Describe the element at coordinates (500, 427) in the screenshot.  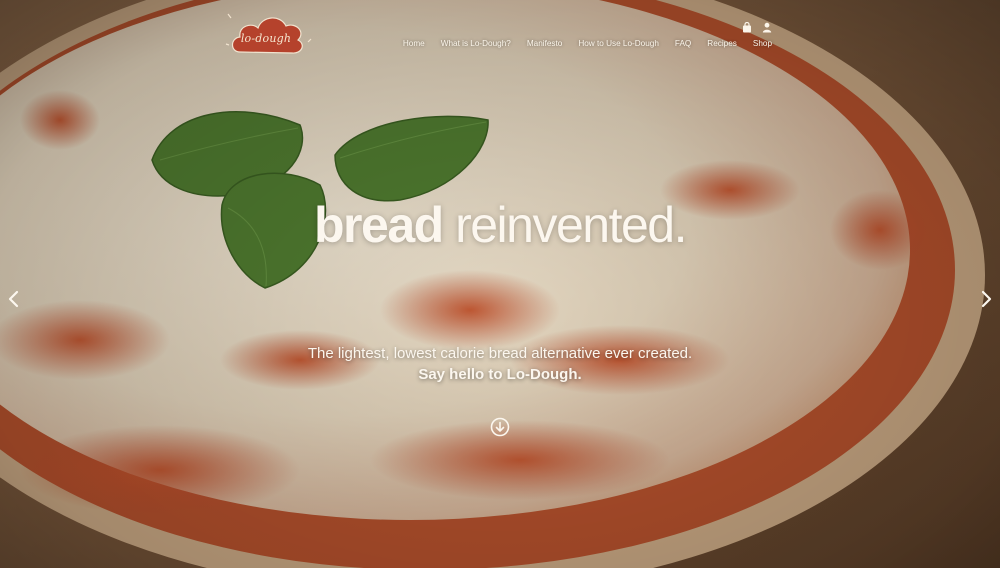
I see `arrow-down-circle-icon` at that location.